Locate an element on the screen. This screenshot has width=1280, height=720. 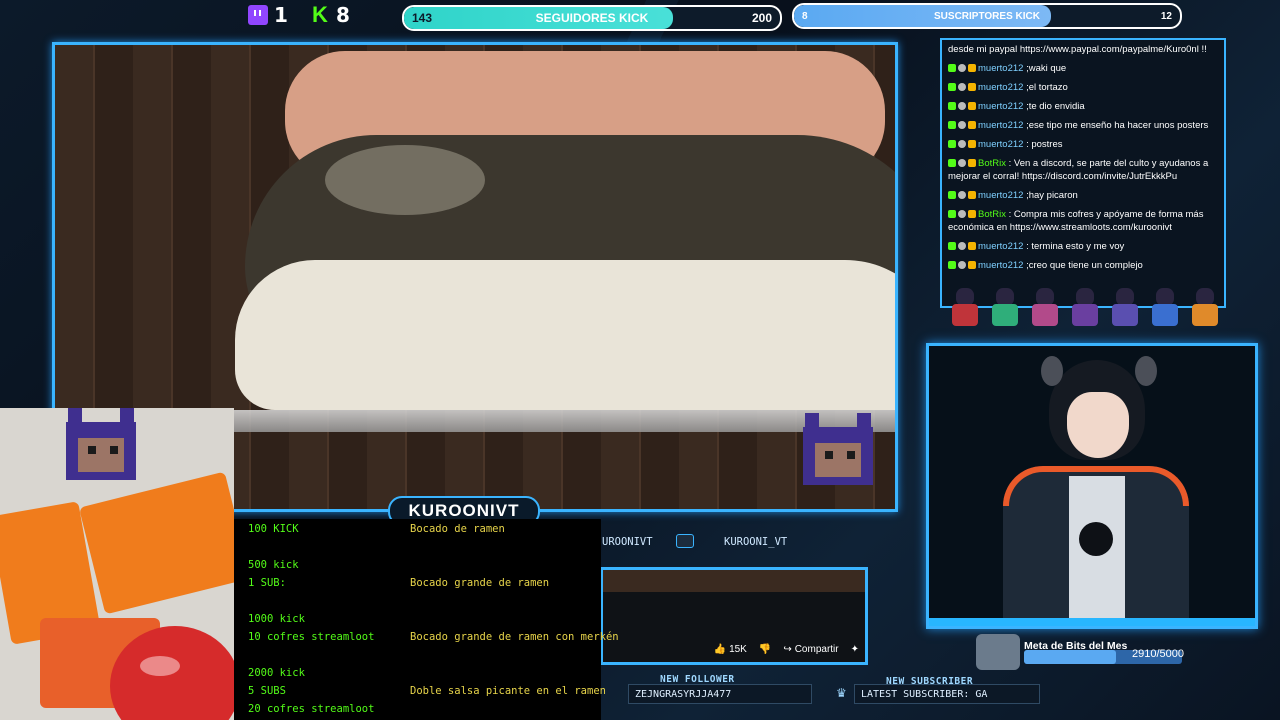
cheese-inside is located at coordinates (565, 335).